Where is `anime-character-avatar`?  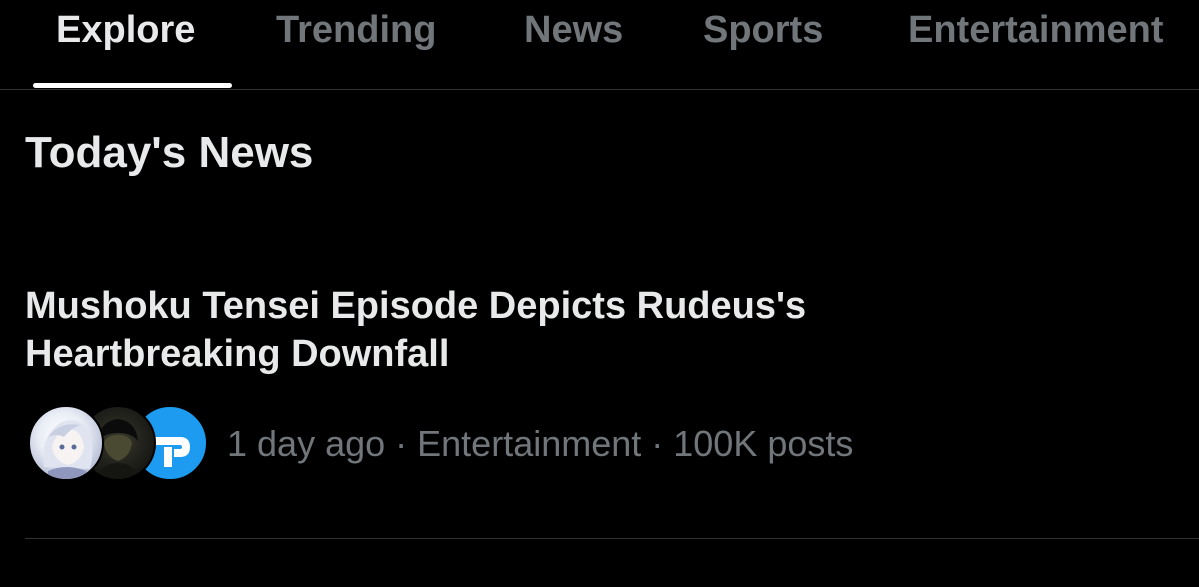
anime-character-avatar is located at coordinates (66, 443).